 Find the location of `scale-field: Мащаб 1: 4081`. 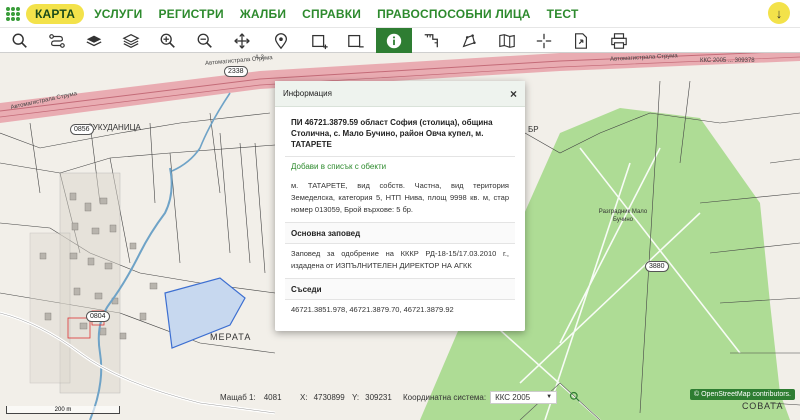

scale-field: Мащаб 1: 4081 is located at coordinates (251, 397).